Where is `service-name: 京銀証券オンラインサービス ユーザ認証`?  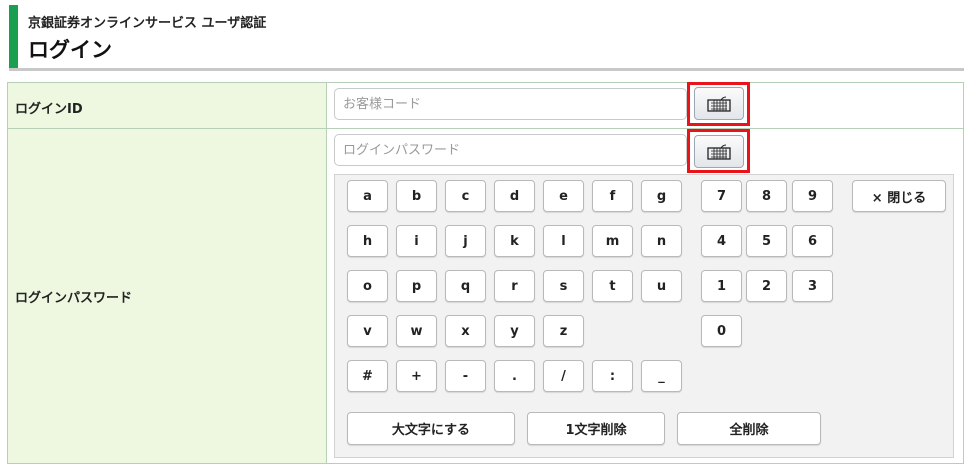
service-name: 京銀証券オンラインサービス ユーザ認証 is located at coordinates (147, 23).